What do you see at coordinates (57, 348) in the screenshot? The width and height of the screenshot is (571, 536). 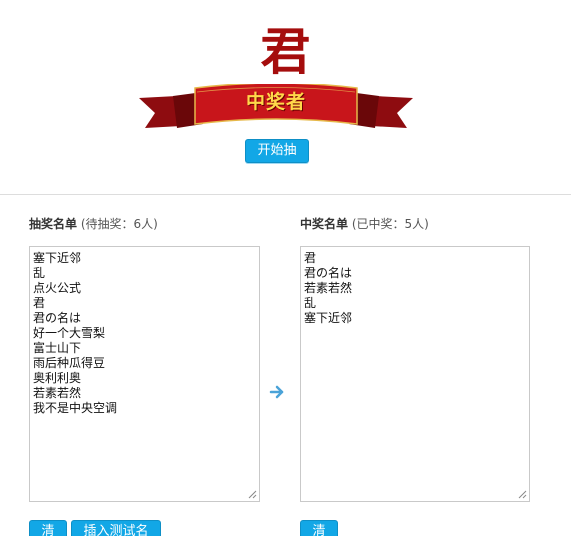 I see `pool-entry: 富士山下` at bounding box center [57, 348].